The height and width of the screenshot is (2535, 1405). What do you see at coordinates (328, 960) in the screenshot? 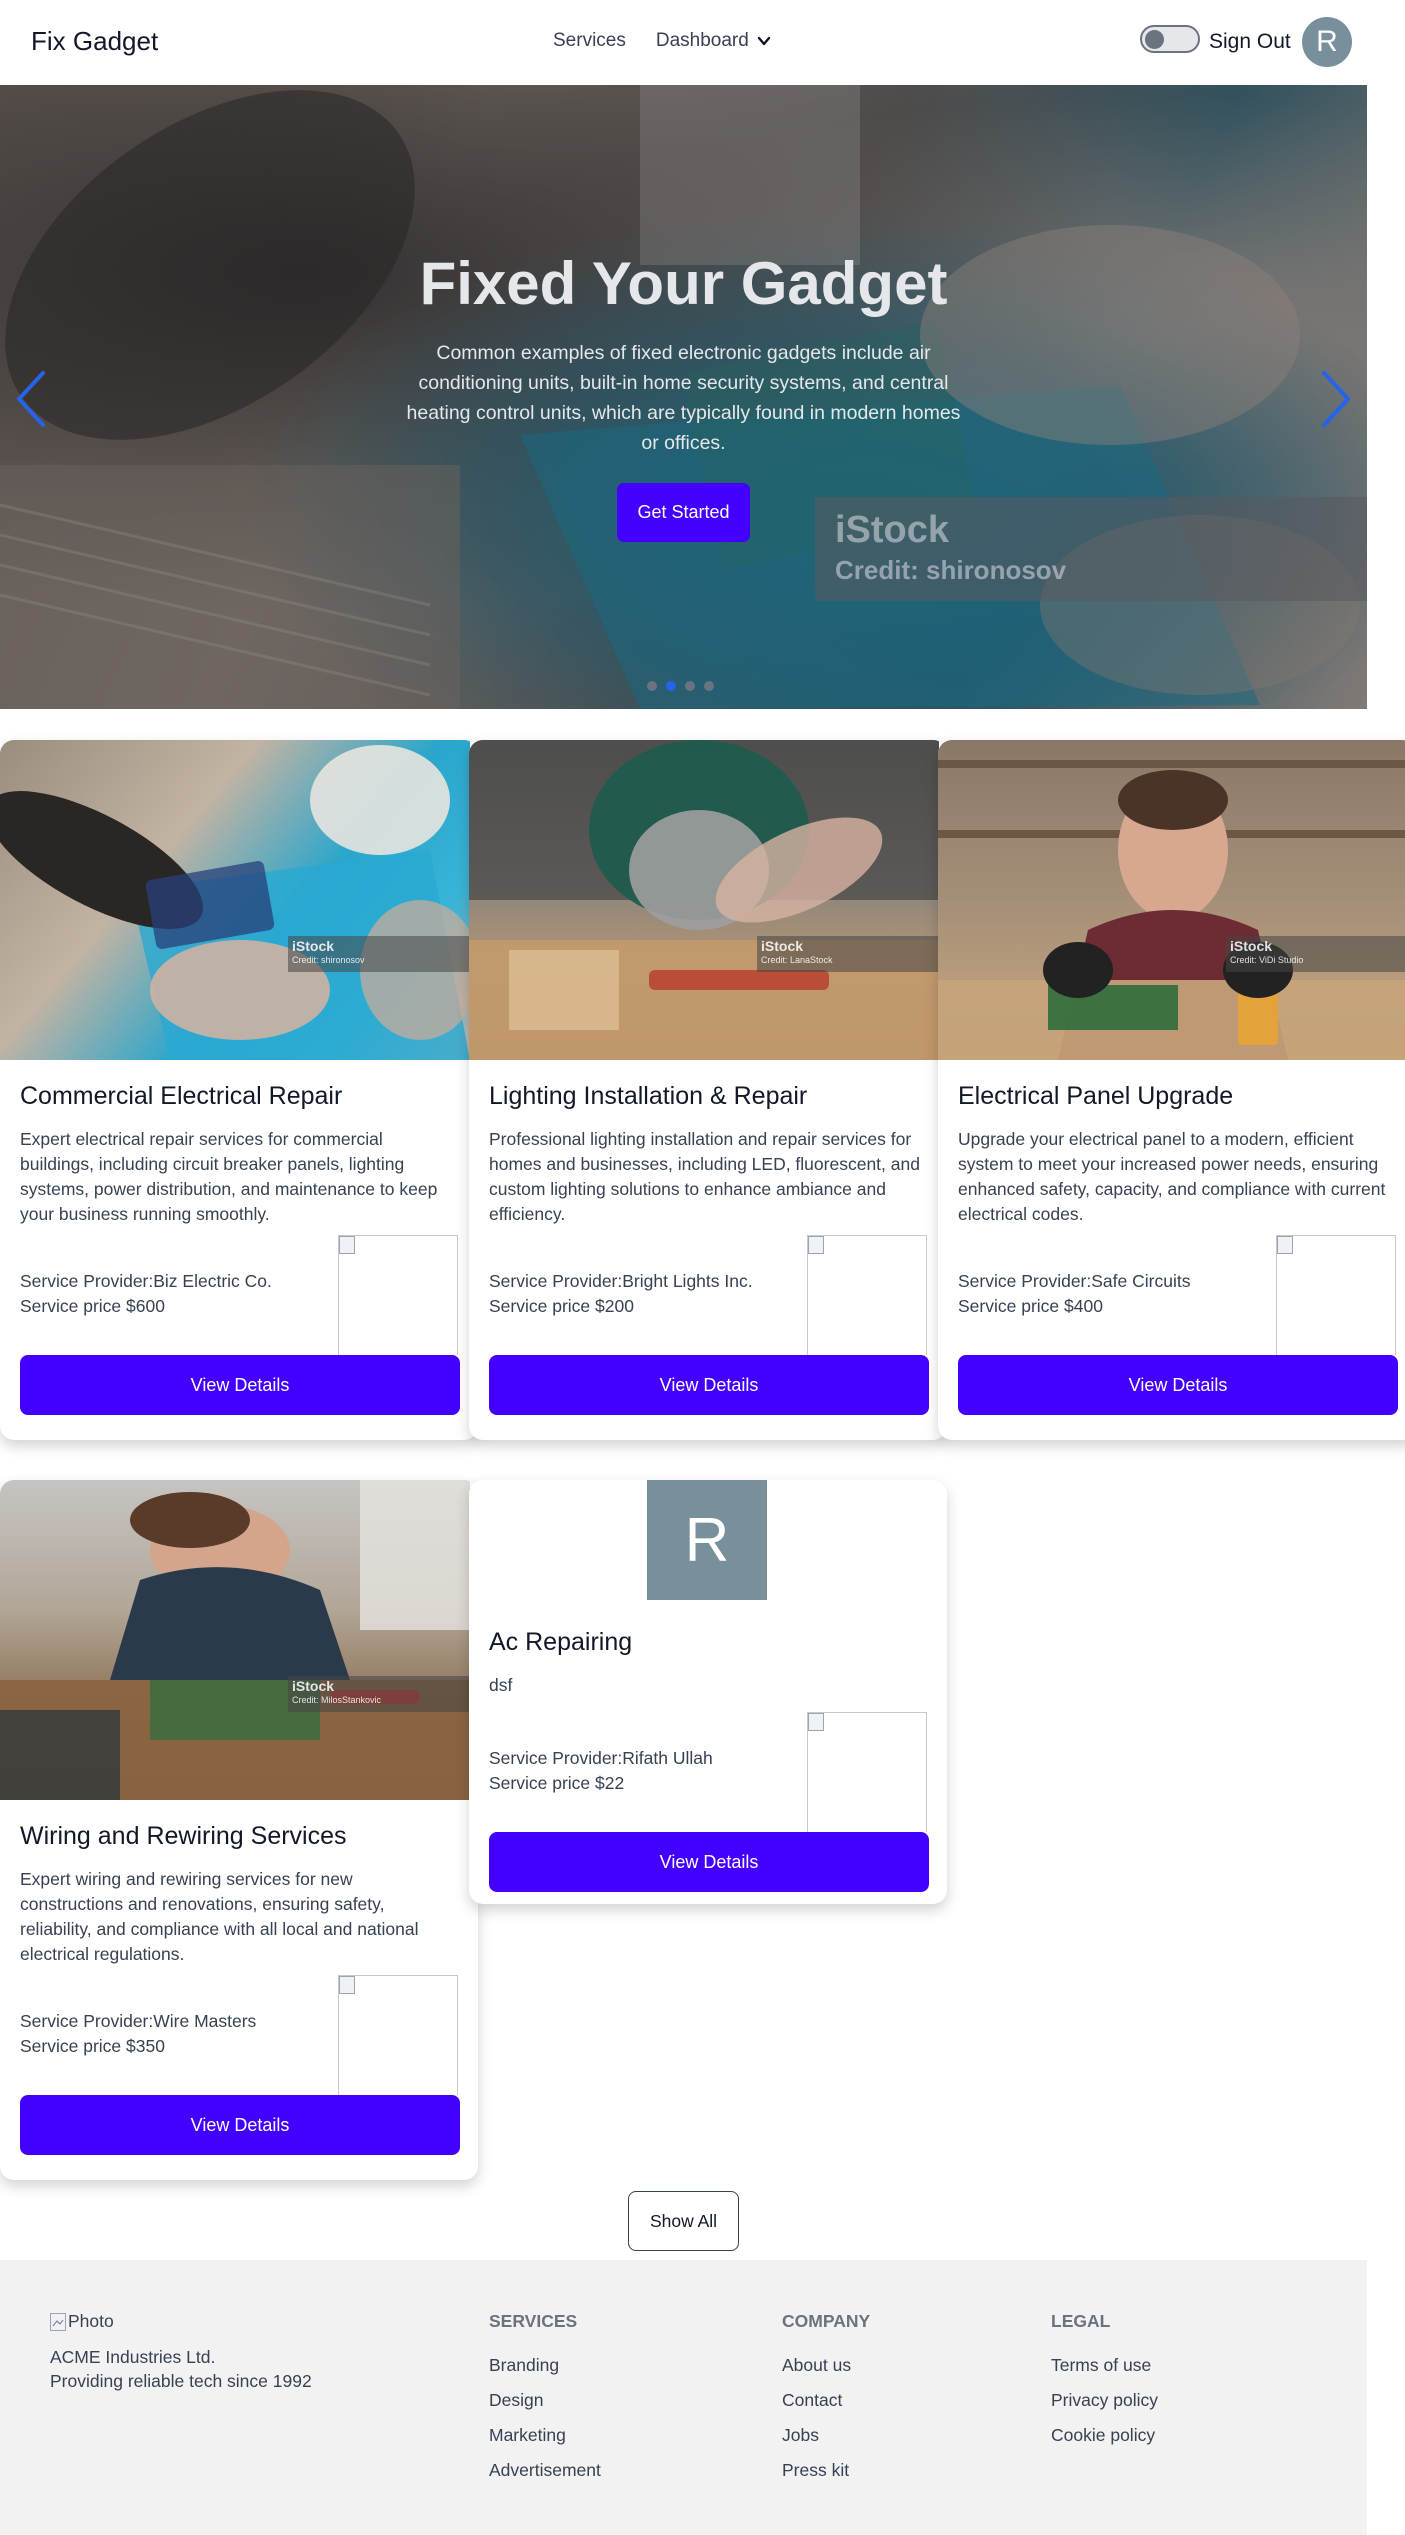
I see `card-watermark-credit: Credit: shironosov` at bounding box center [328, 960].